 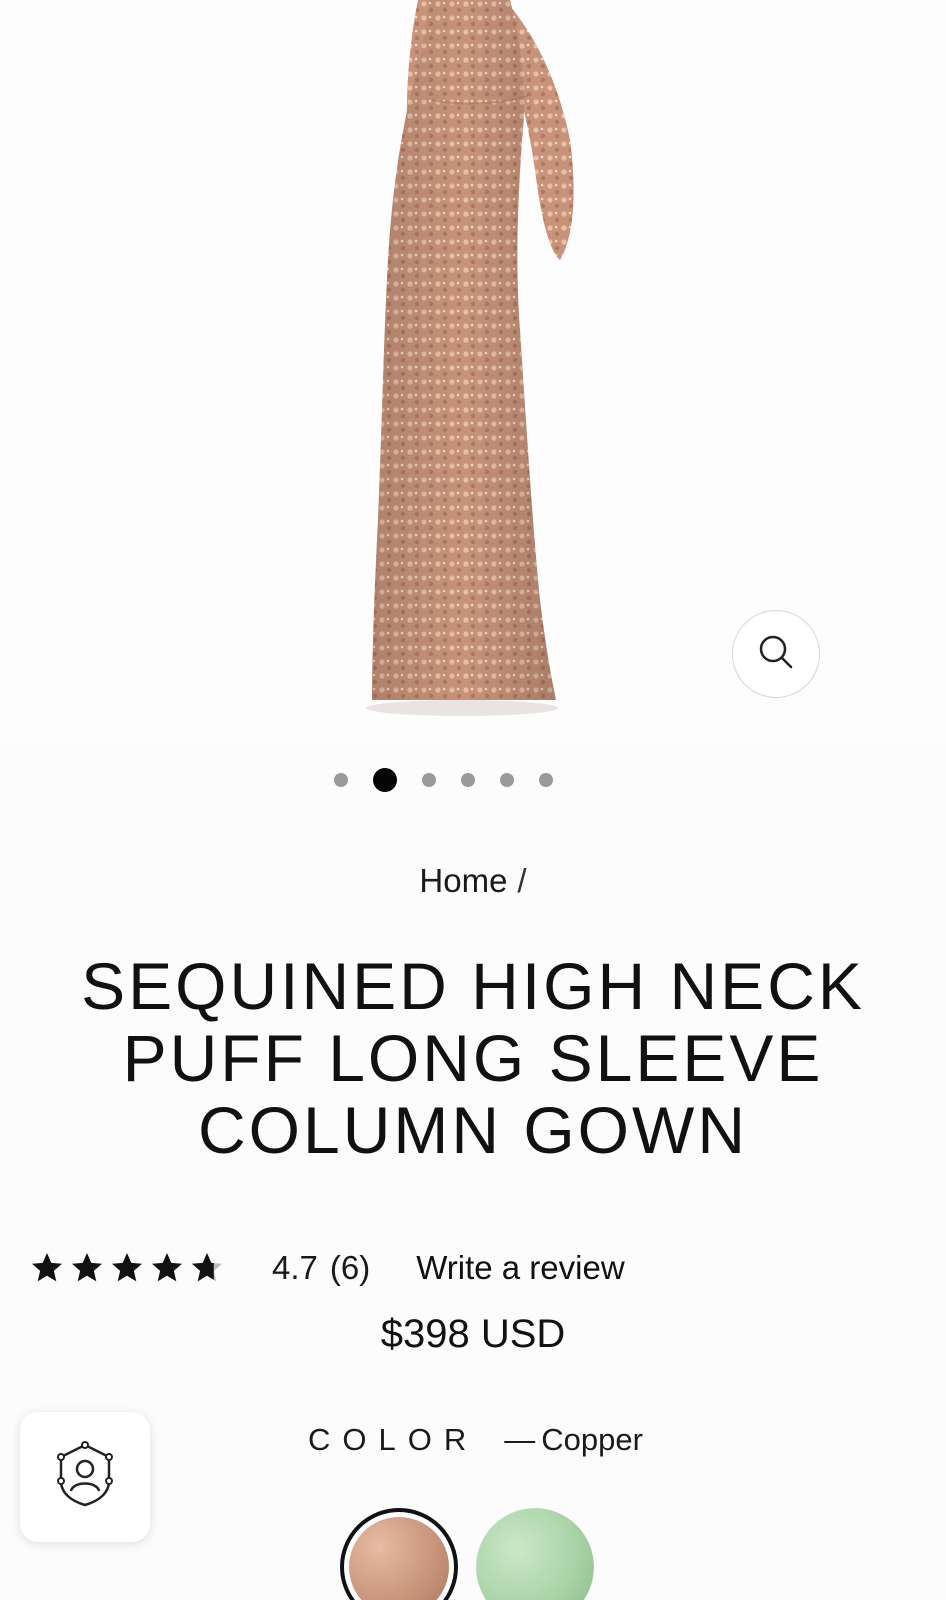 I want to click on rating-row: 4.7 (6) Write a review, so click(x=326, y=1268).